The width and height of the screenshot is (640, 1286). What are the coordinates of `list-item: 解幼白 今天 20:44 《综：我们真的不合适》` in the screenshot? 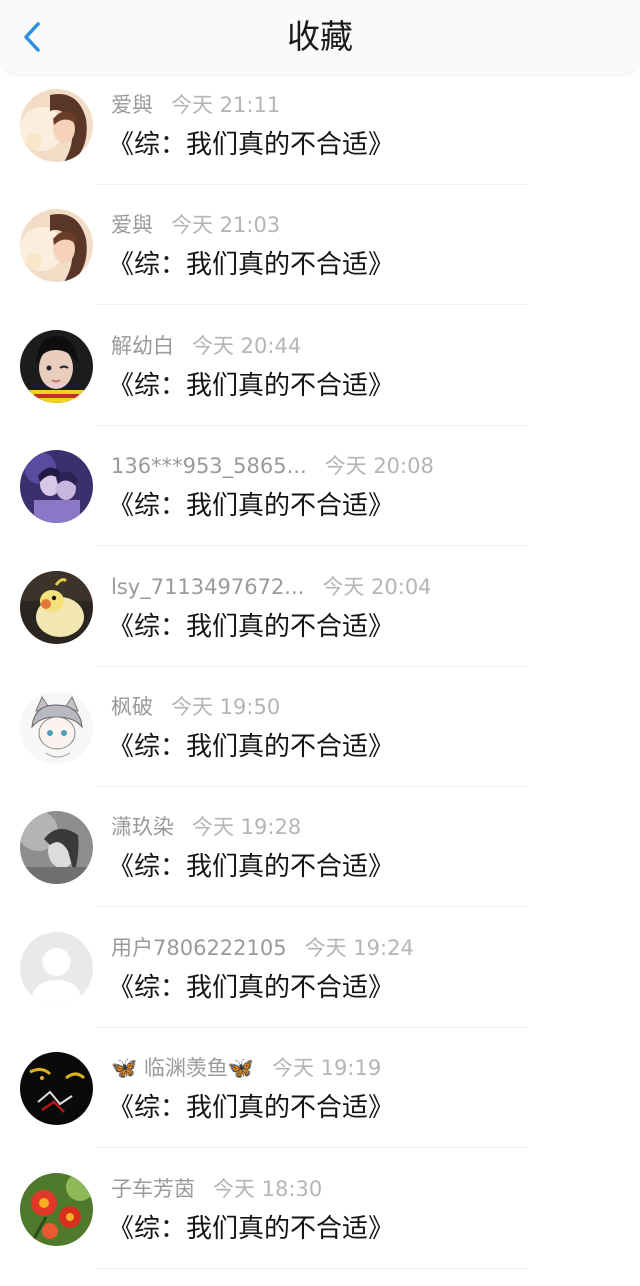 It's located at (320, 383).